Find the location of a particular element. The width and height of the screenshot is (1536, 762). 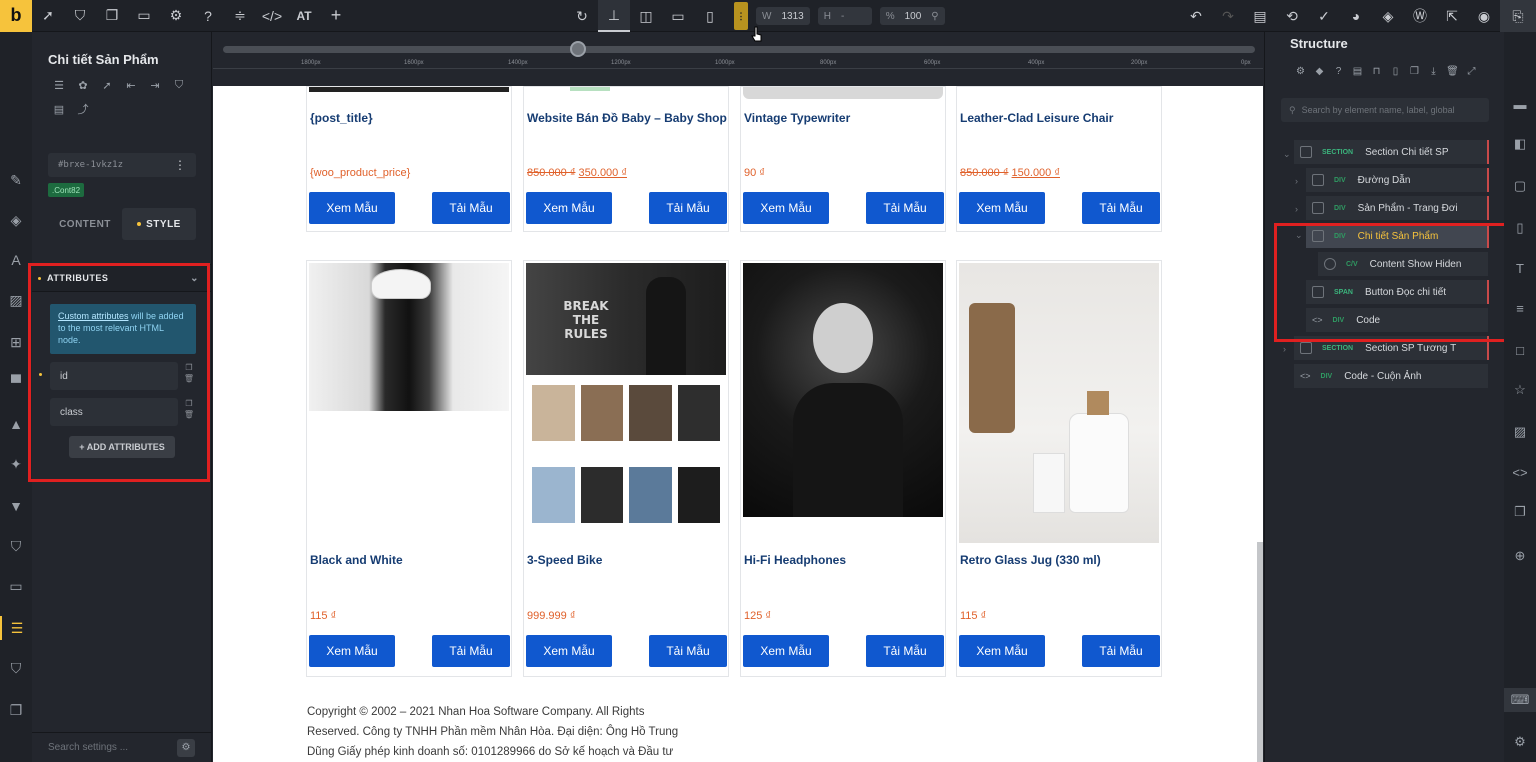

layers-icon: ◈ is located at coordinates (1388, 16).